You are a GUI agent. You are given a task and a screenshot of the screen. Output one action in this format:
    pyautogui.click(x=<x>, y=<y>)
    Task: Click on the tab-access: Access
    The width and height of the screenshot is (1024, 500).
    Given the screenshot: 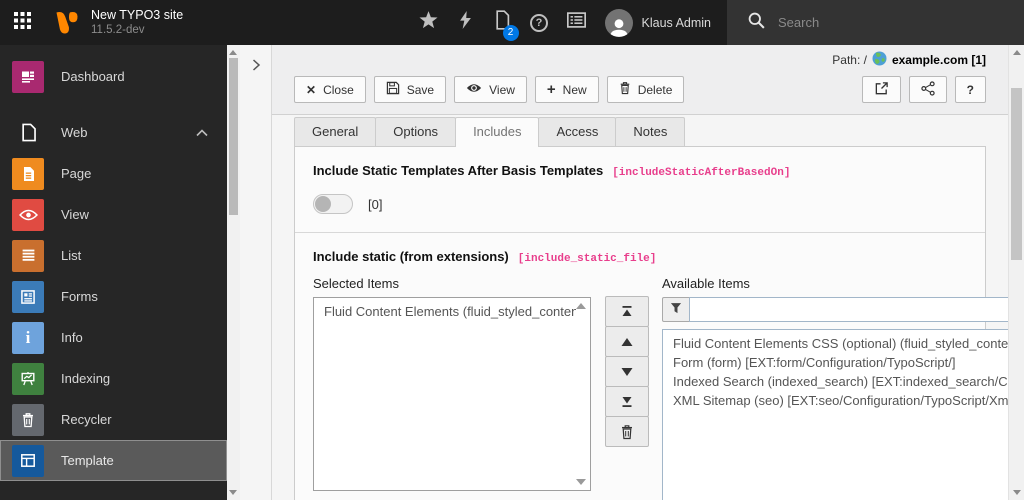 What is the action you would take?
    pyautogui.click(x=577, y=131)
    